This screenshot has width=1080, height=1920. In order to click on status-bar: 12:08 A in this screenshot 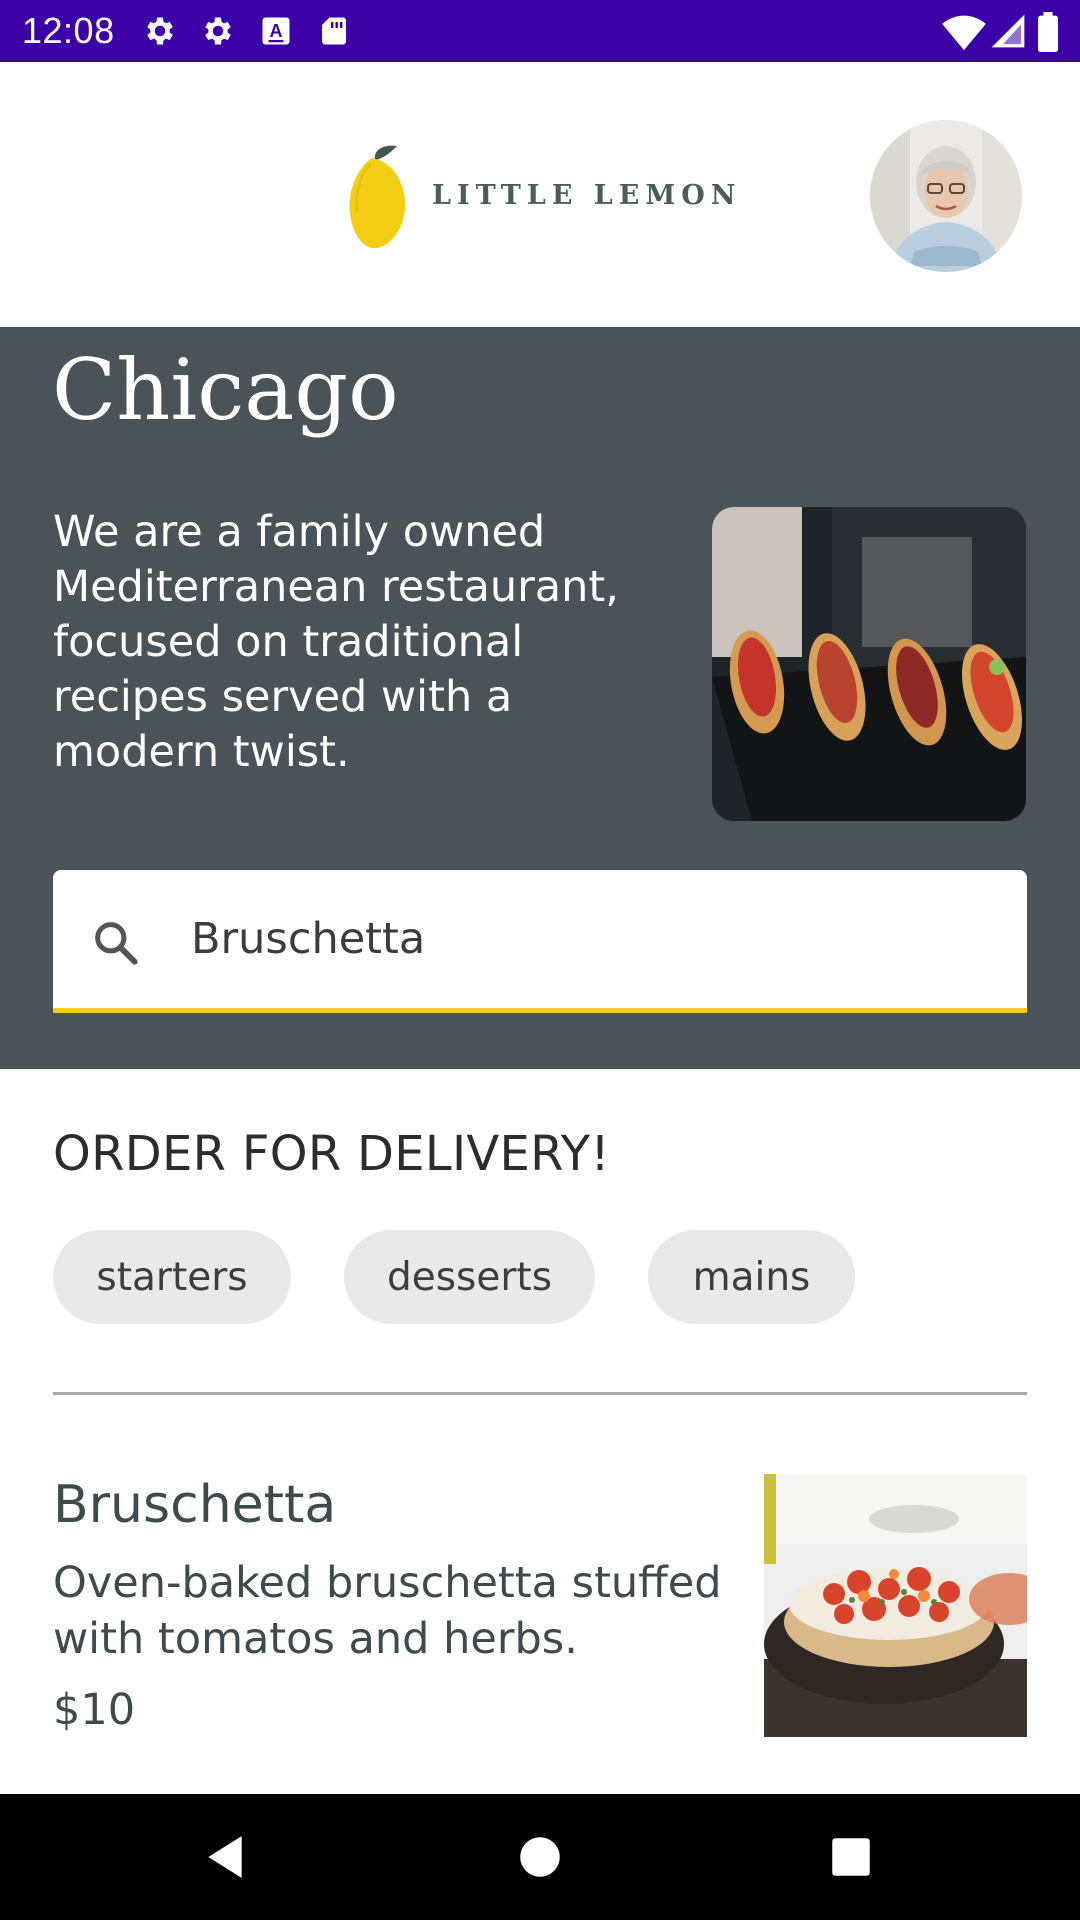, I will do `click(540, 31)`.